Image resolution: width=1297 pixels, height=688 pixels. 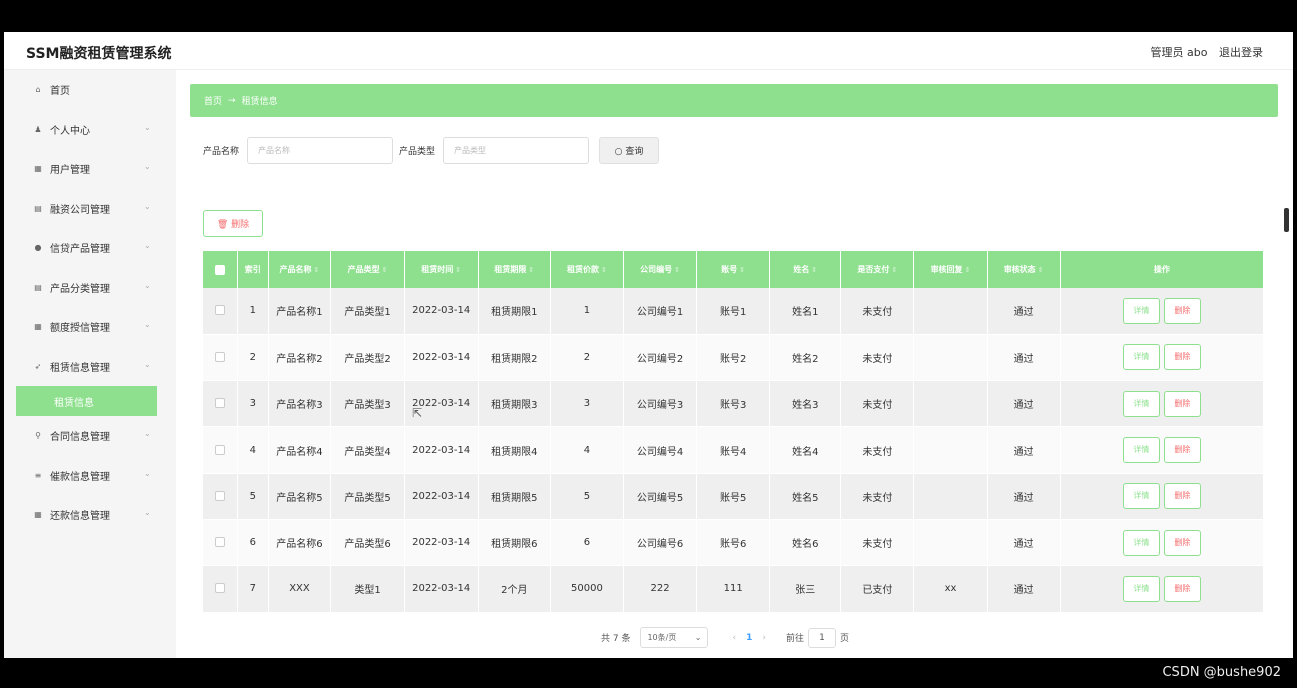 I want to click on row-actions: 详情 删除, so click(x=1162, y=543).